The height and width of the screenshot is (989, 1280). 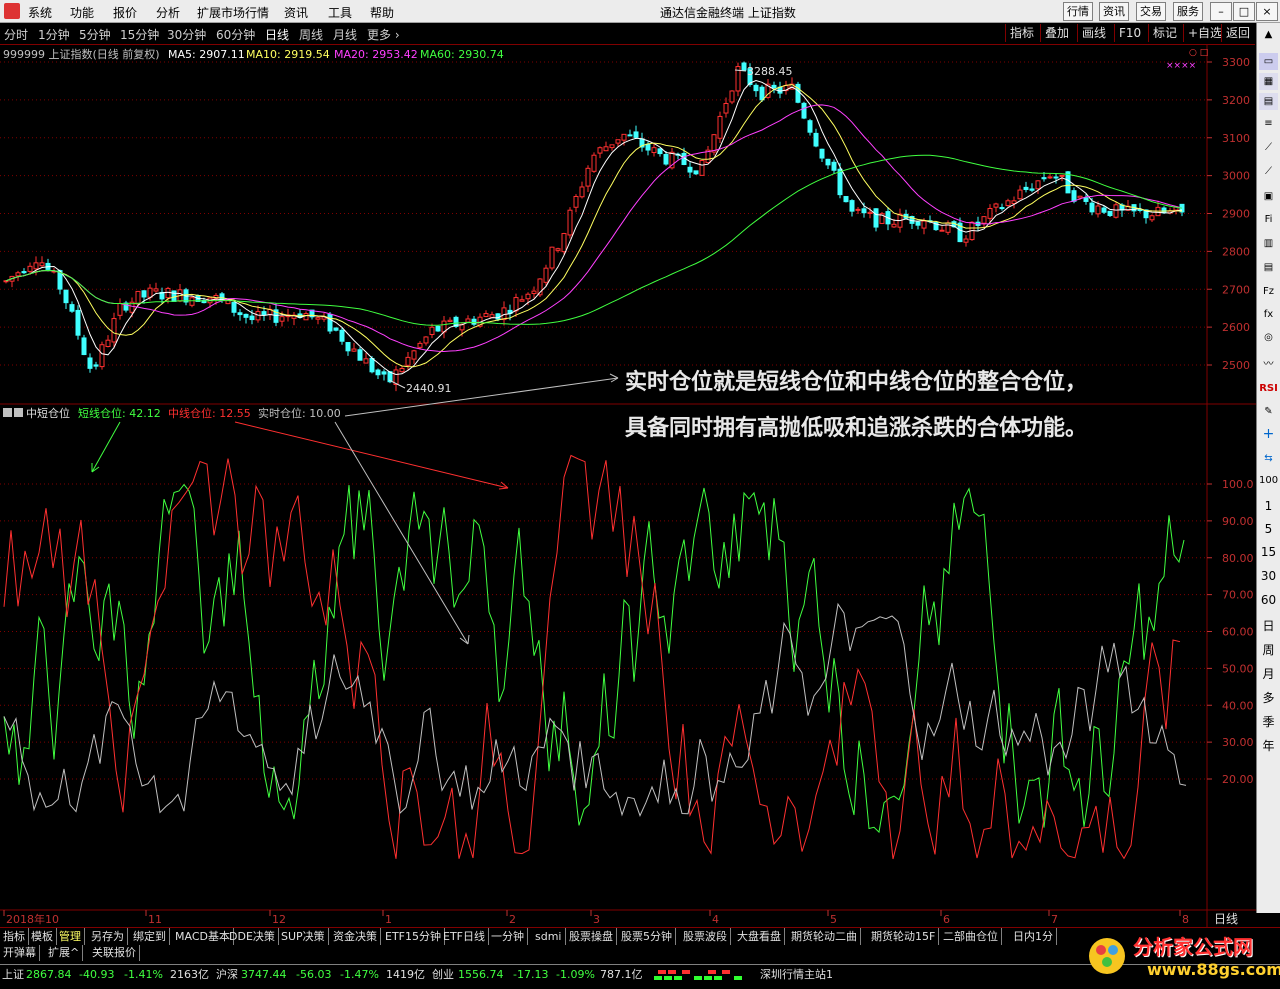 What do you see at coordinates (233, 12) in the screenshot?
I see `menu-extended-market: 扩展市场行情` at bounding box center [233, 12].